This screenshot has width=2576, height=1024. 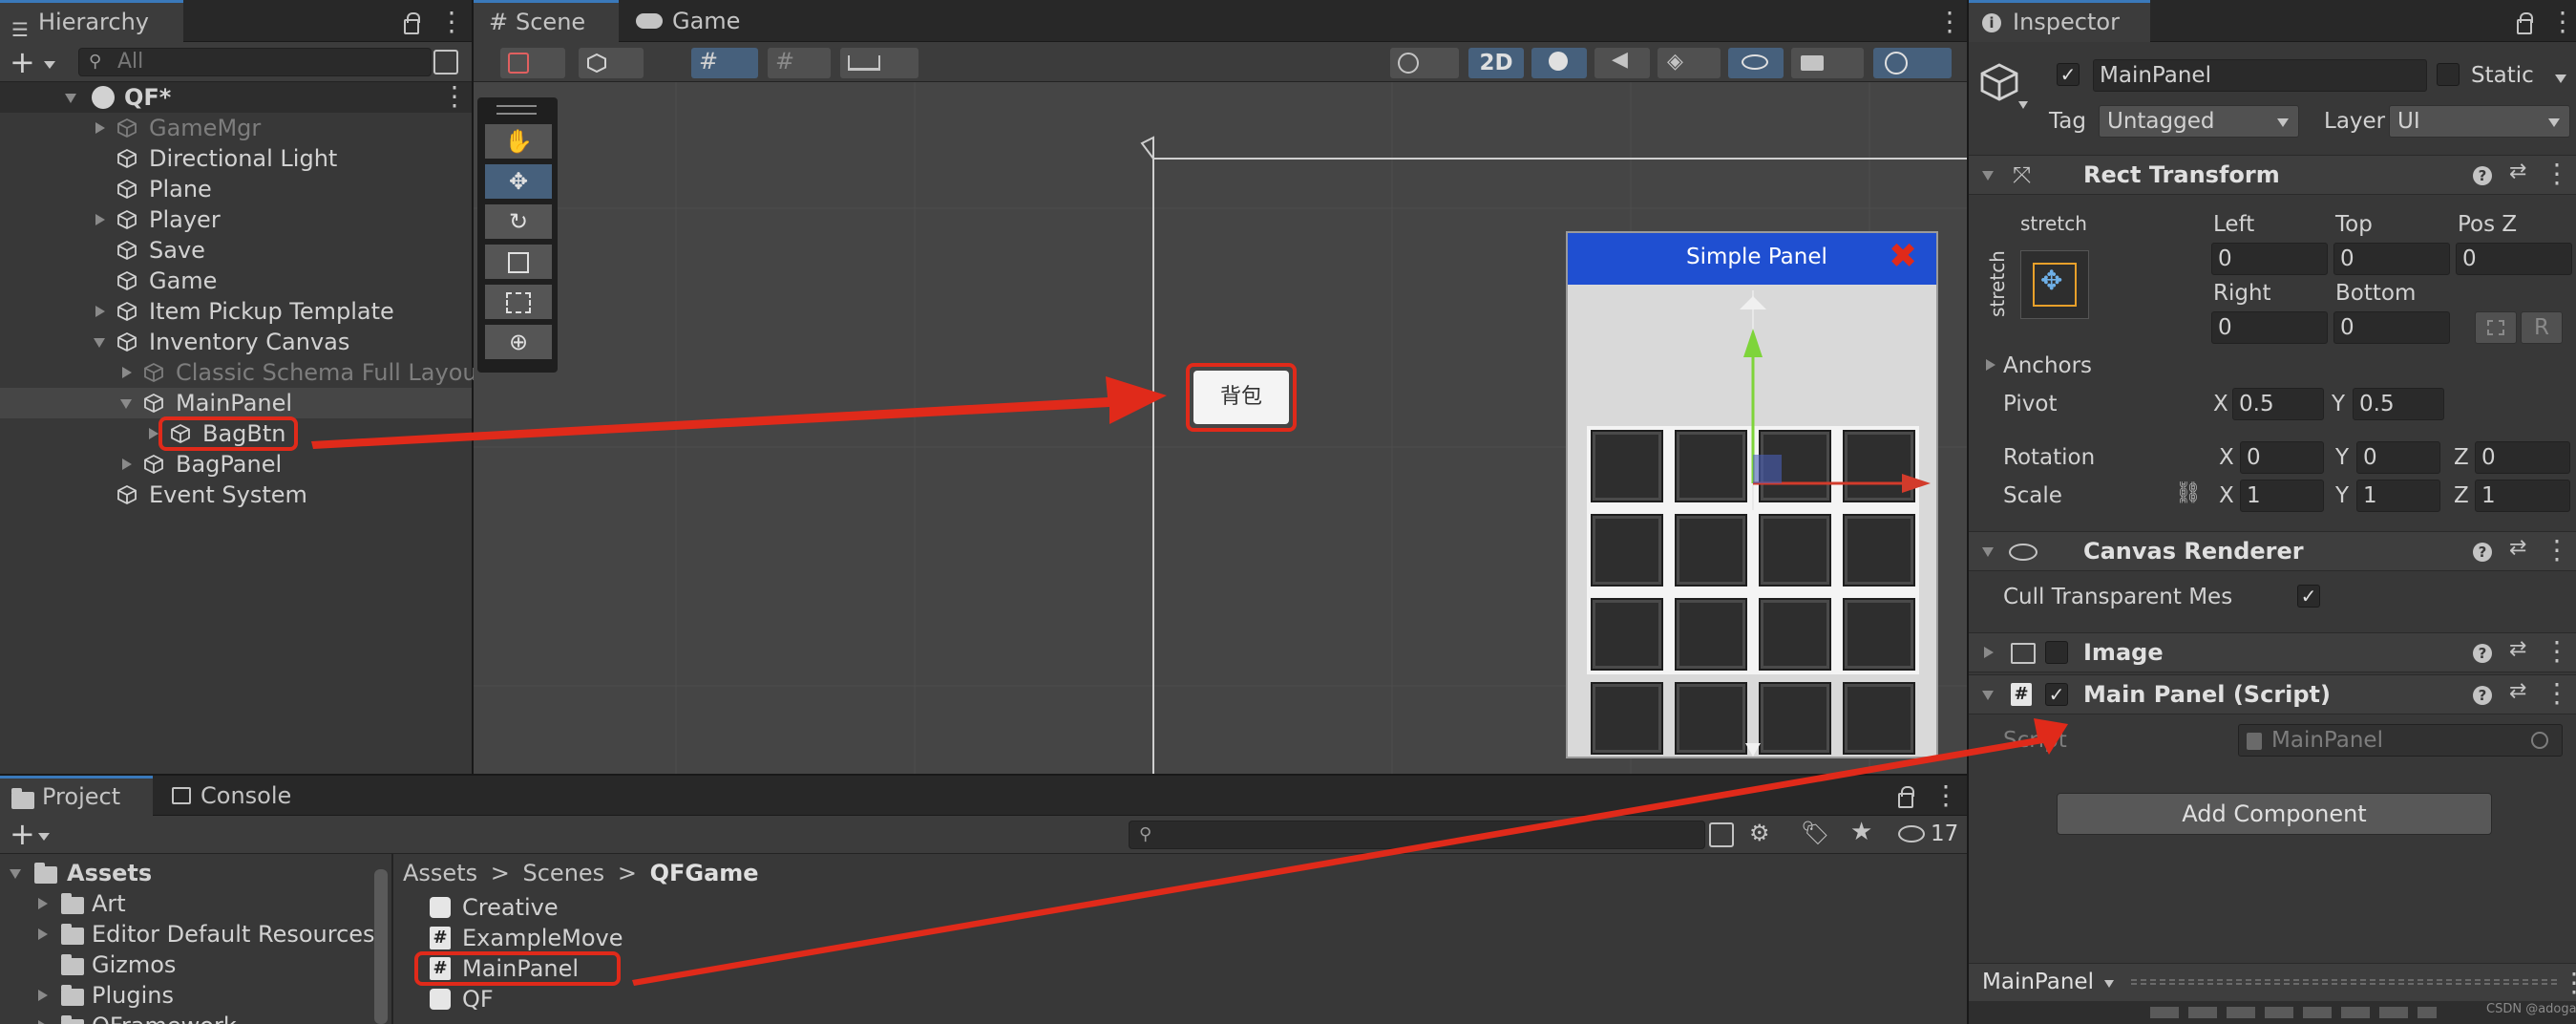 I want to click on hand-tool-button: ✋, so click(x=518, y=141).